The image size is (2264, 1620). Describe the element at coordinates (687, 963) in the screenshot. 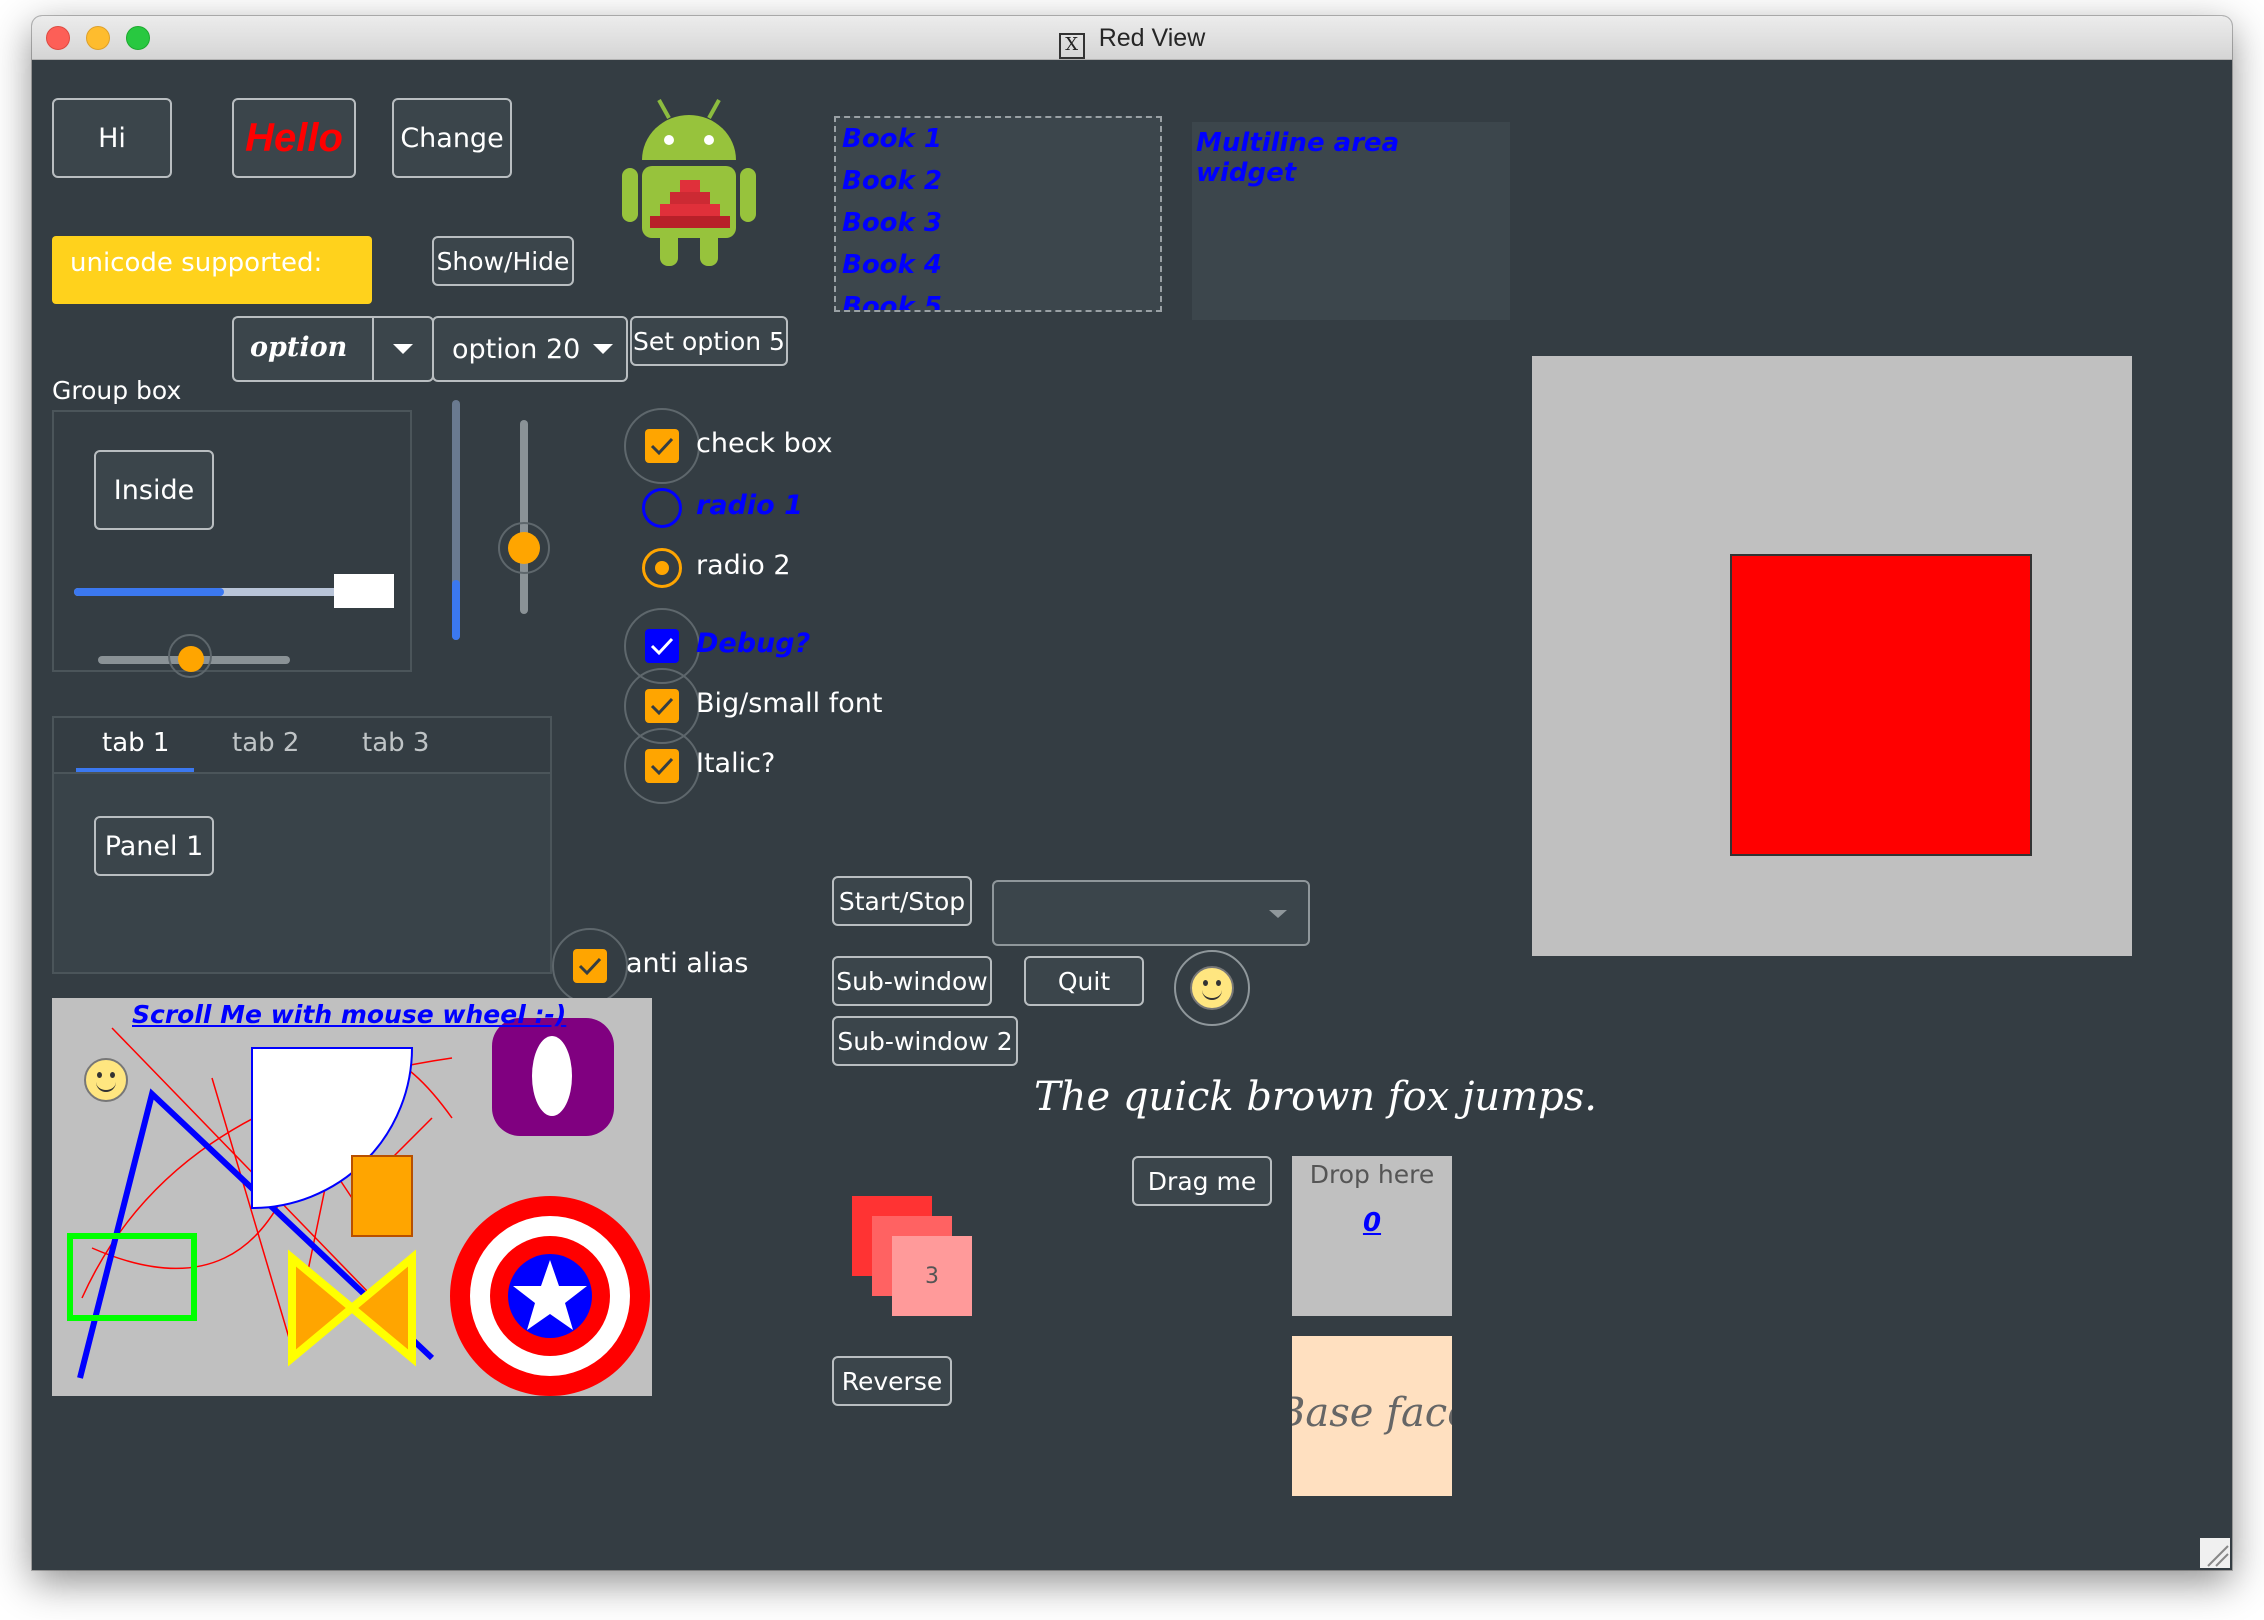

I see `anti-alias-label: anti alias` at that location.